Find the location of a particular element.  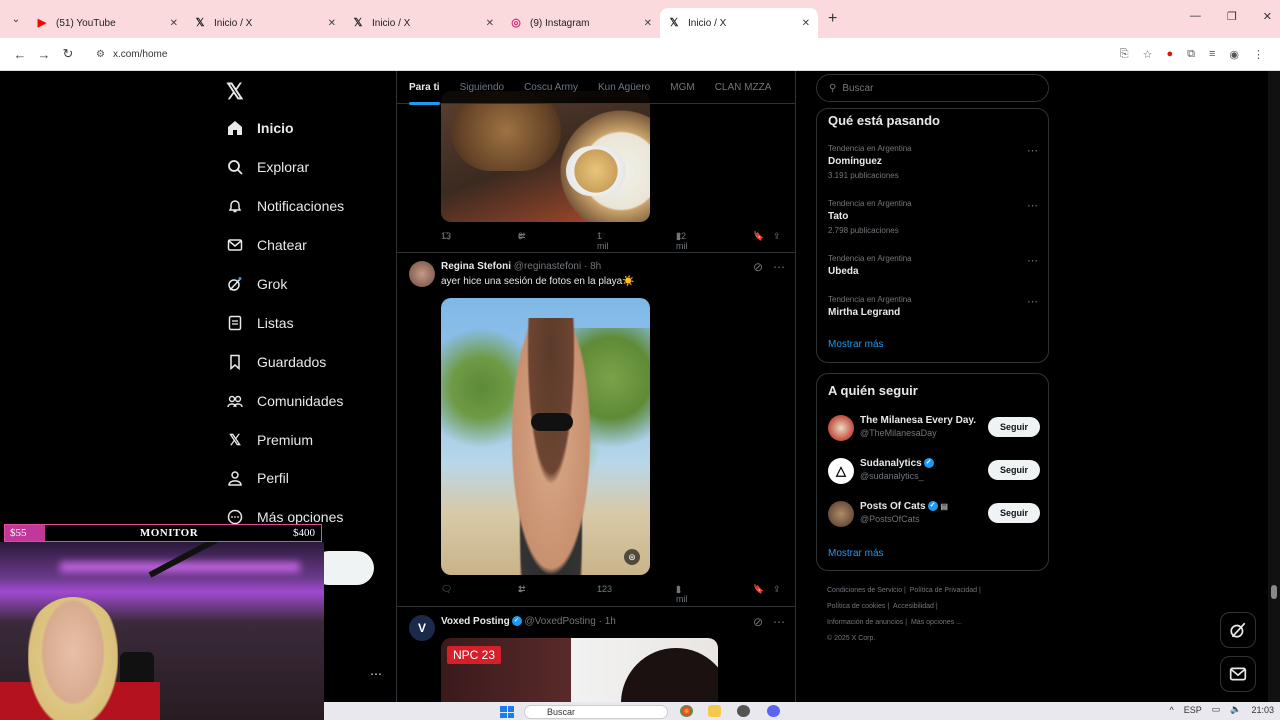

browser-tab-x-active: 𝕏 Inicio / X ✕ is located at coordinates (739, 23).